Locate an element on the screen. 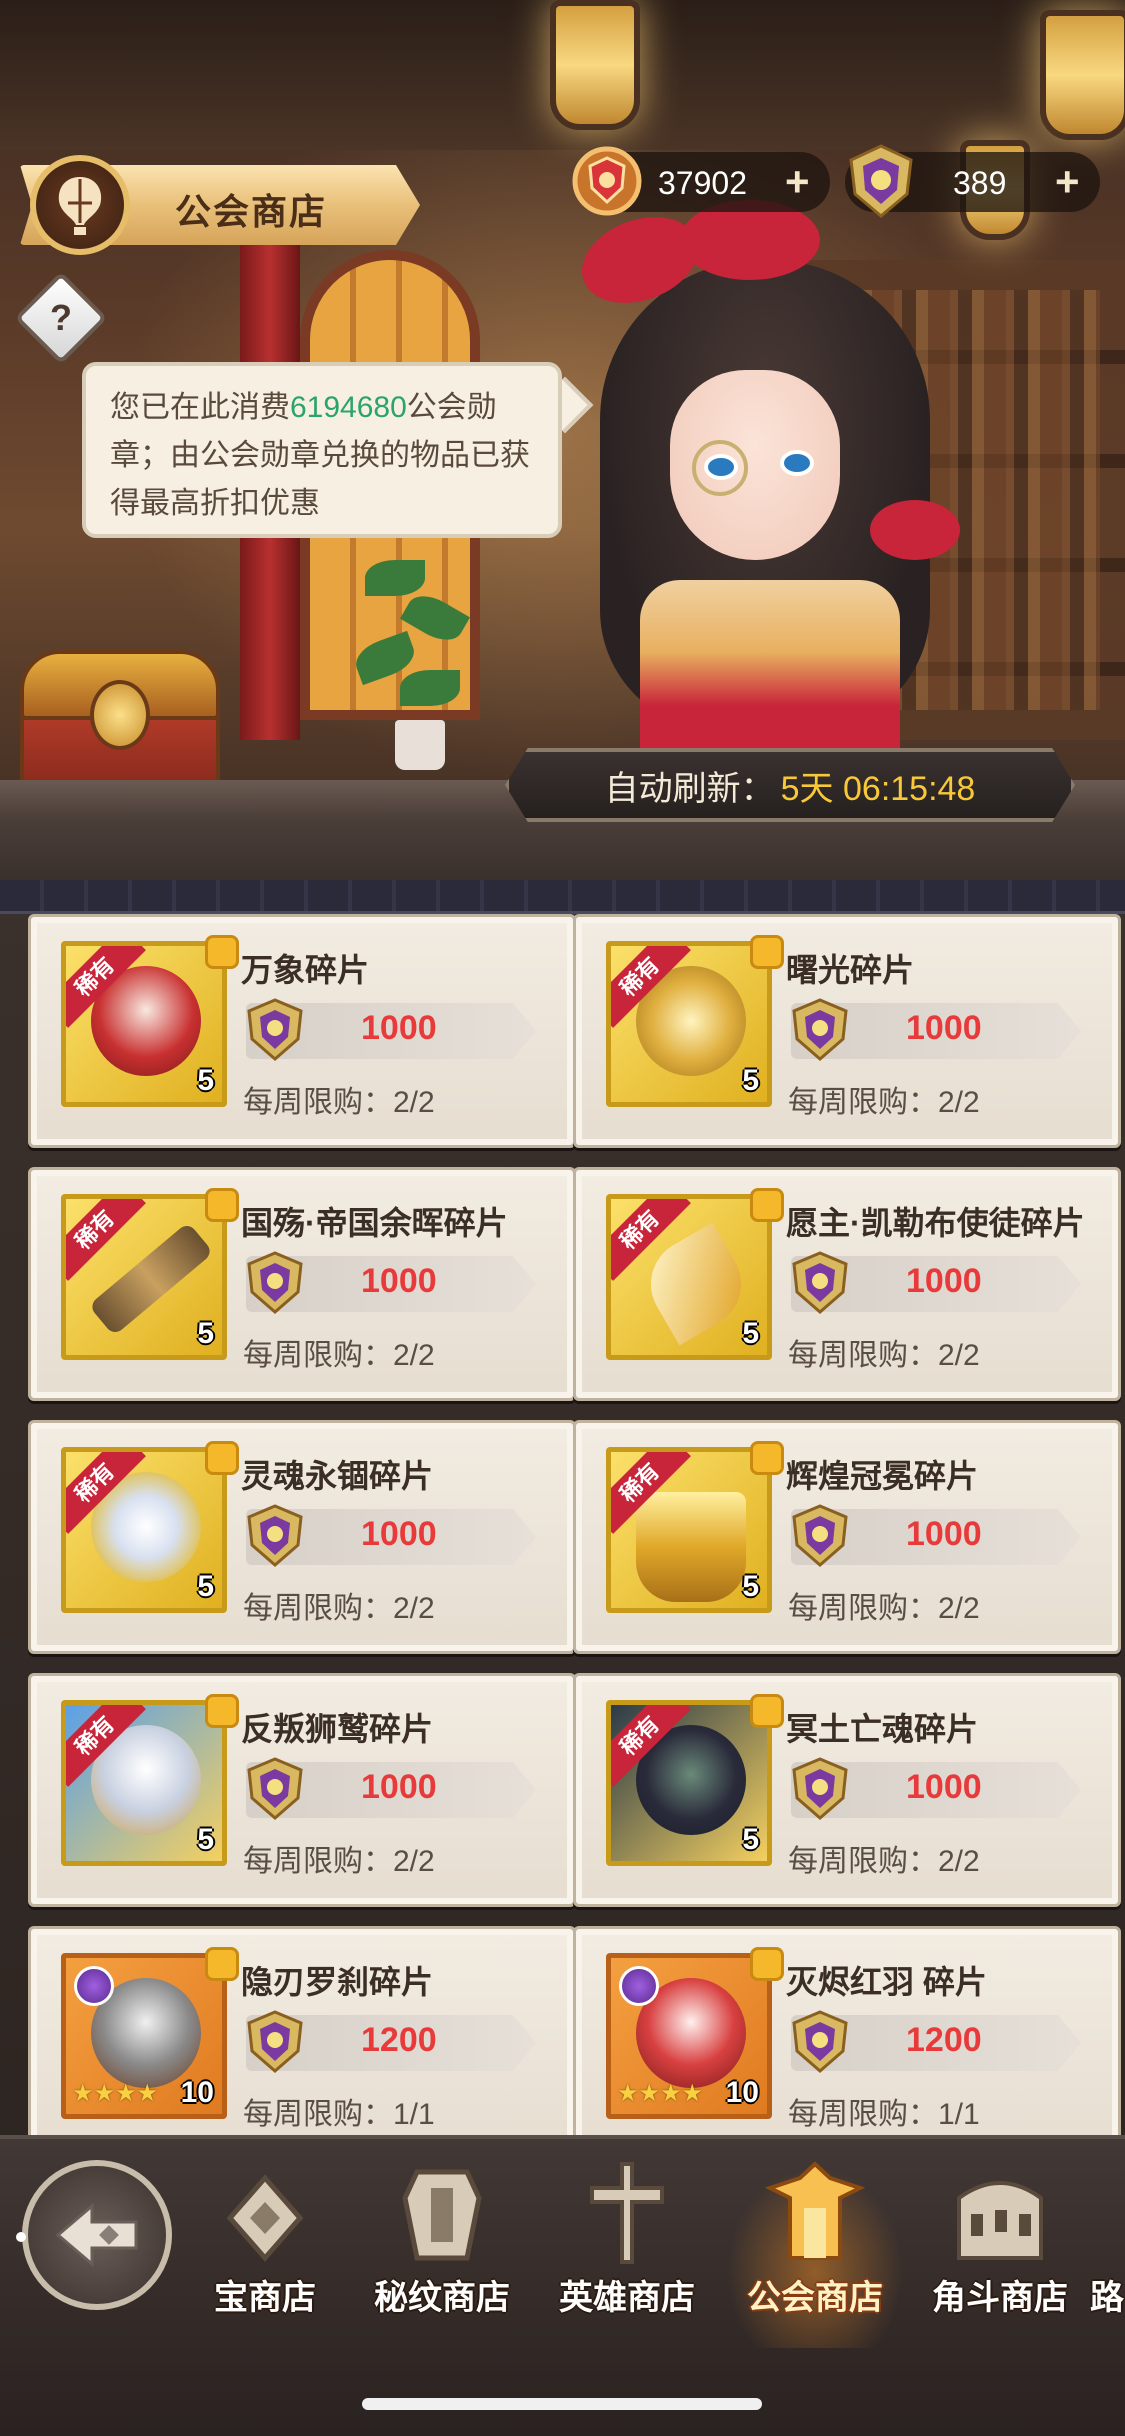 This screenshot has height=2436, width=1125. tab-label: 路 is located at coordinates (1107, 2298).